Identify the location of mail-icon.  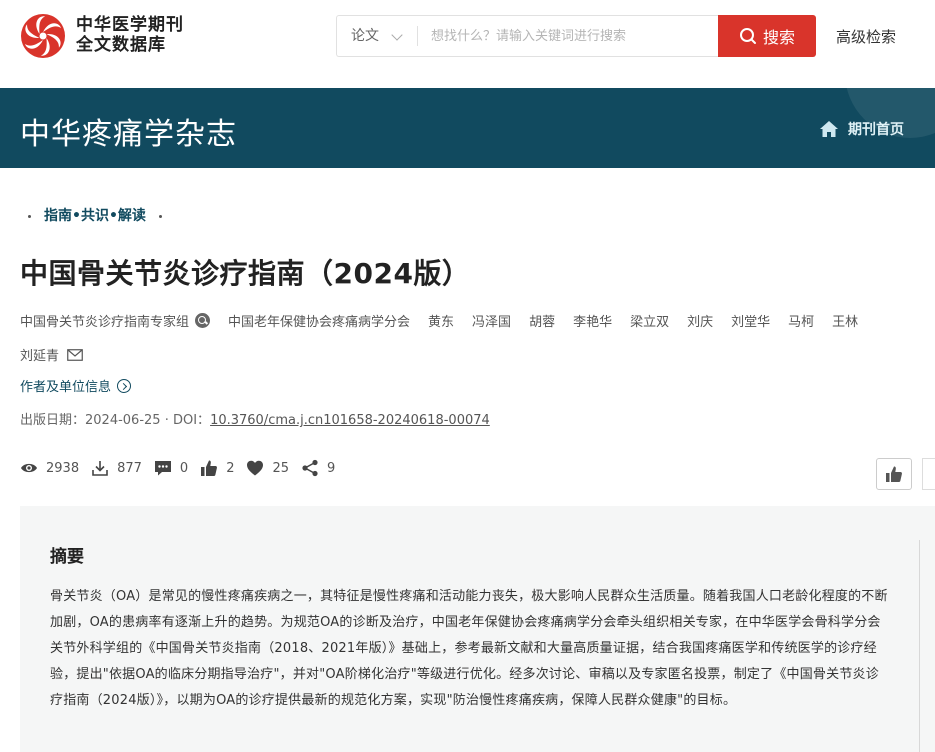
(75, 354).